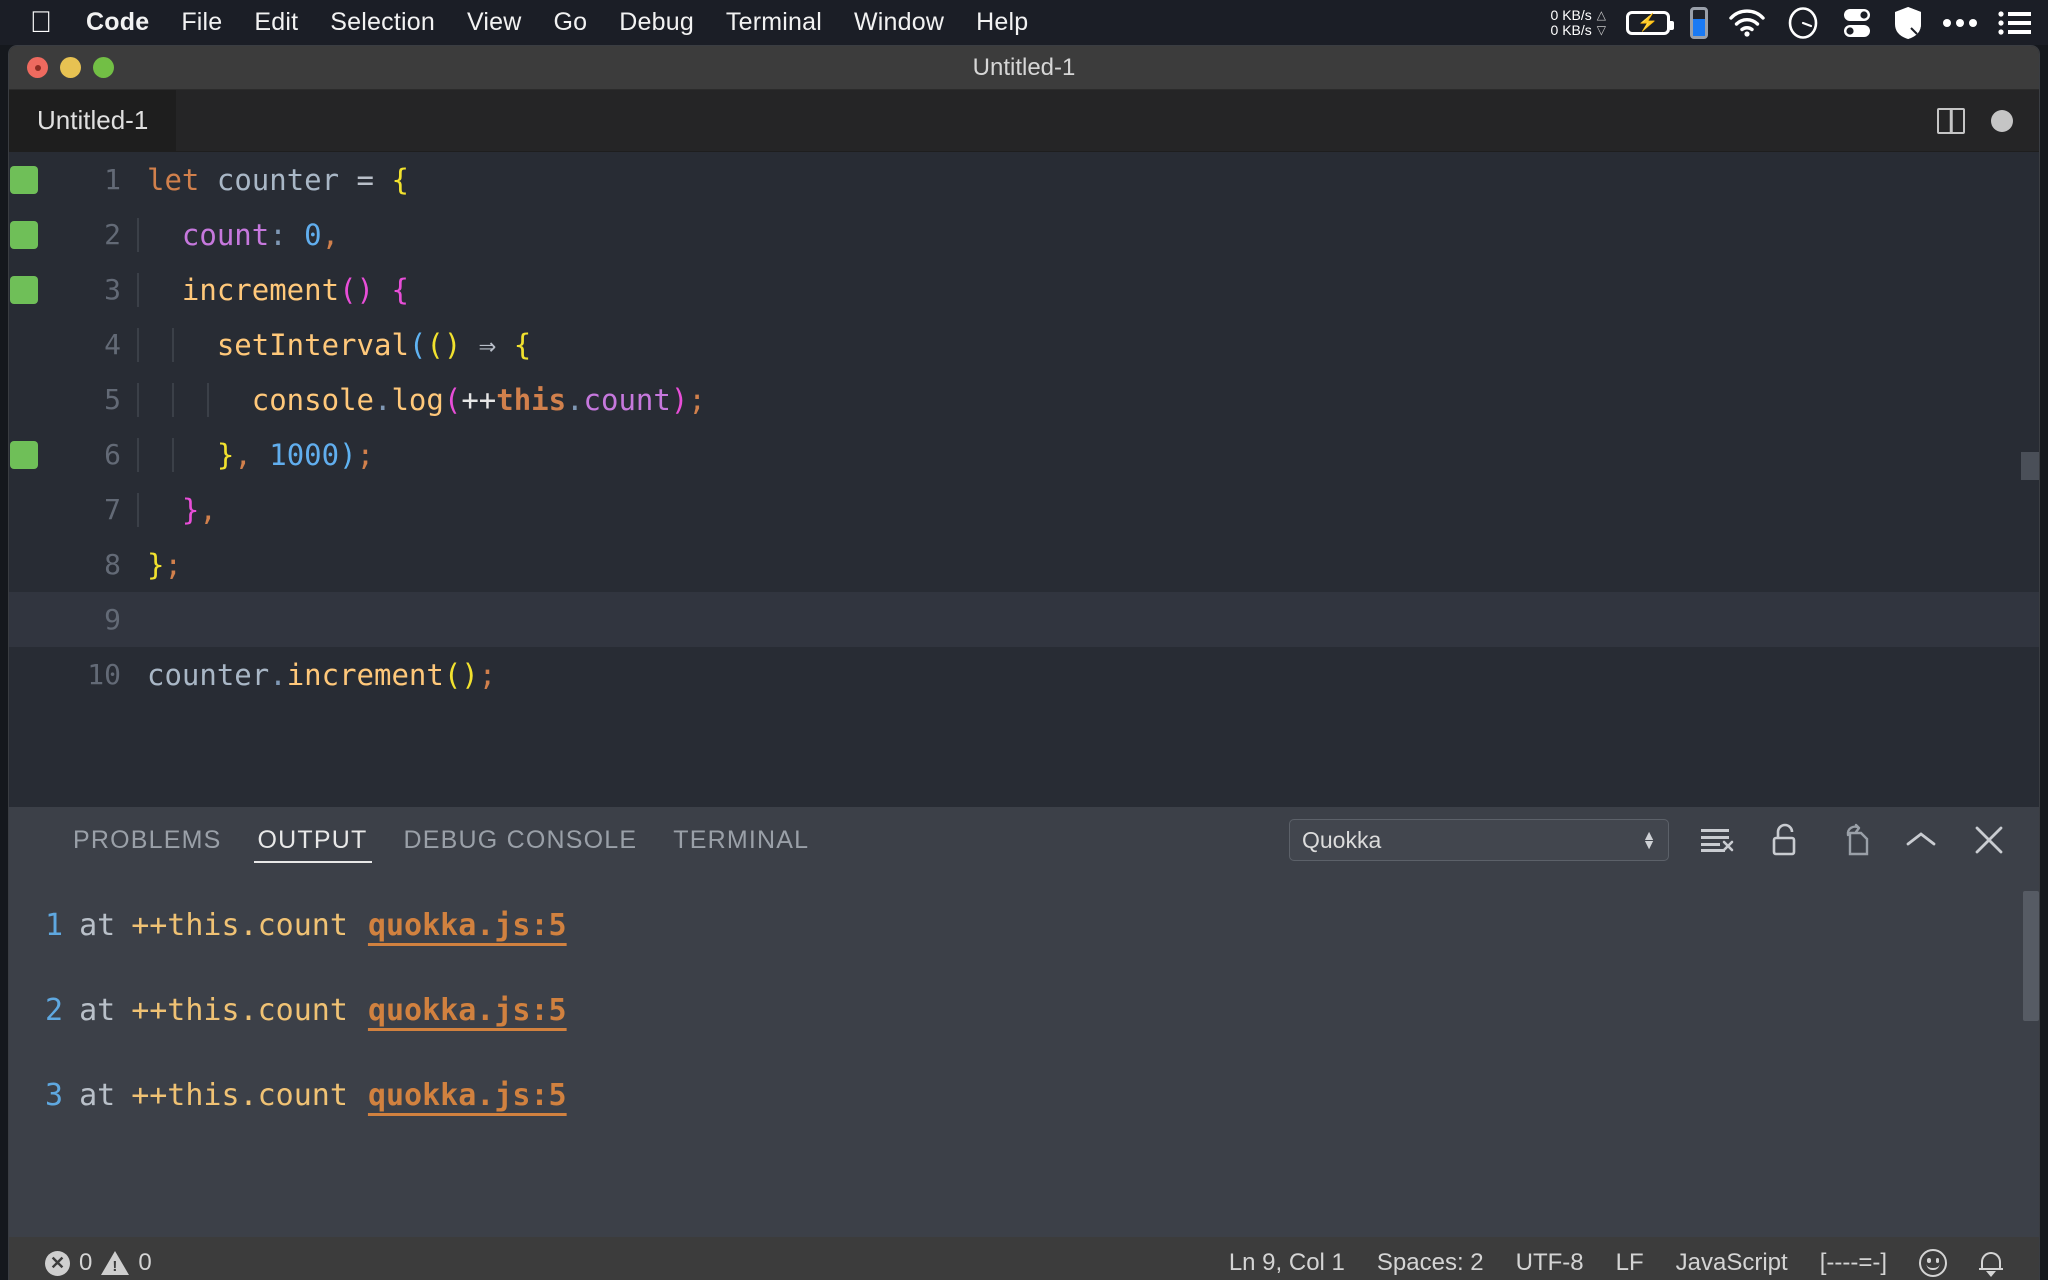 This screenshot has width=2048, height=1280. Describe the element at coordinates (1699, 22) in the screenshot. I see `battery-vertical-icon` at that location.